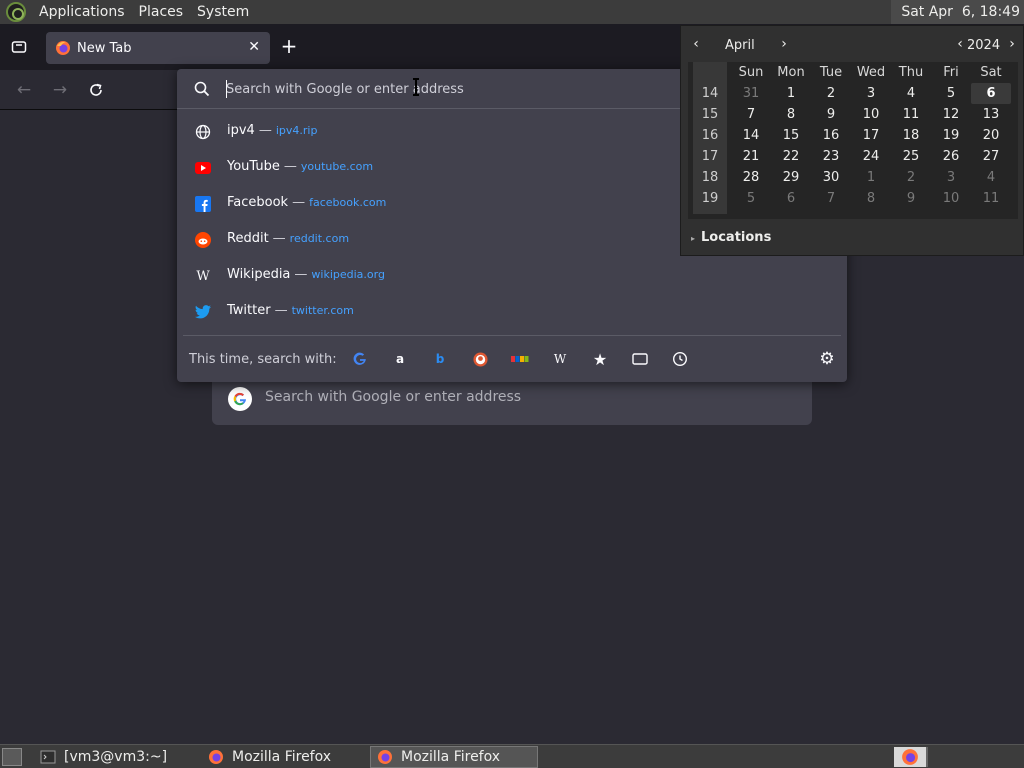 The height and width of the screenshot is (768, 1024). I want to click on week-number: 14, so click(710, 93).